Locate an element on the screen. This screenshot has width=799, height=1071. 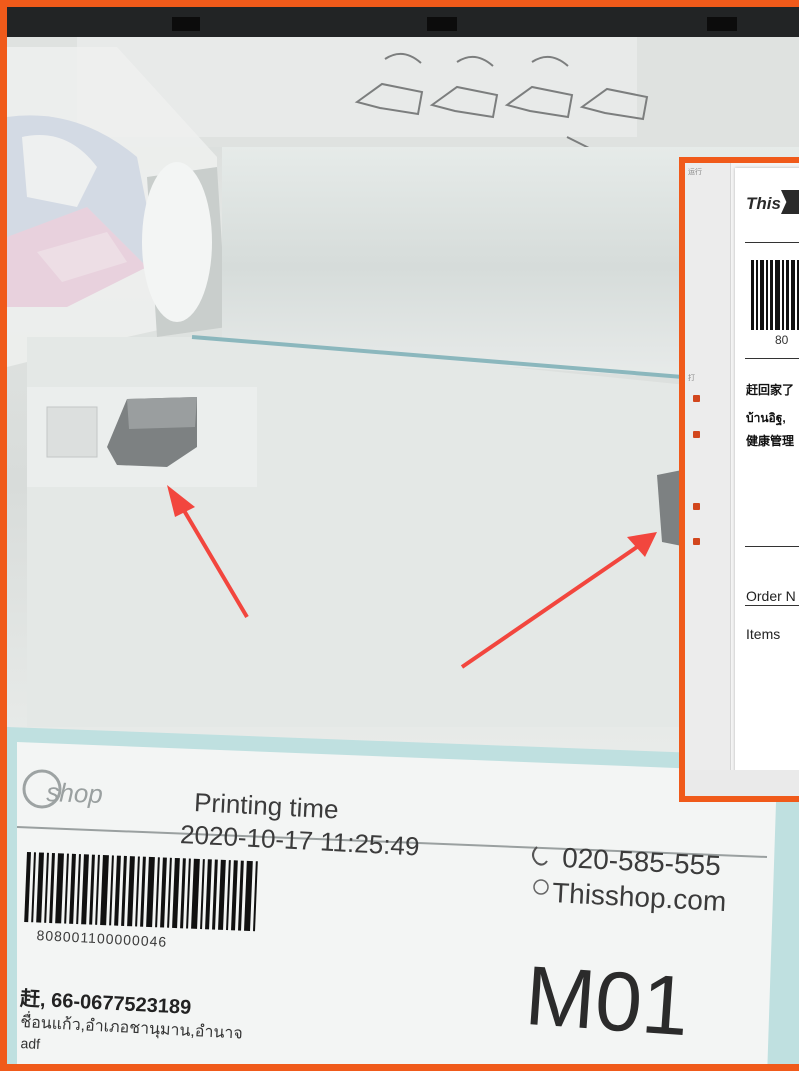
label-address-line-3: adf is located at coordinates (30, 1043).